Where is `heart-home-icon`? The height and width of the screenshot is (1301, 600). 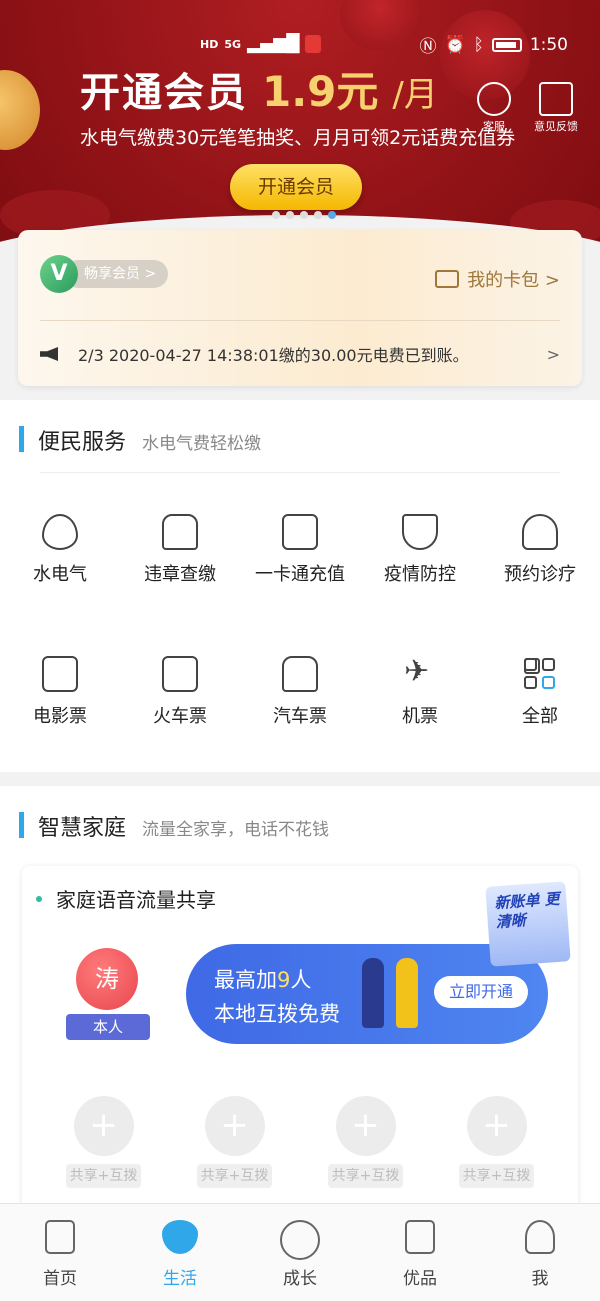
heart-home-icon is located at coordinates (180, 1237).